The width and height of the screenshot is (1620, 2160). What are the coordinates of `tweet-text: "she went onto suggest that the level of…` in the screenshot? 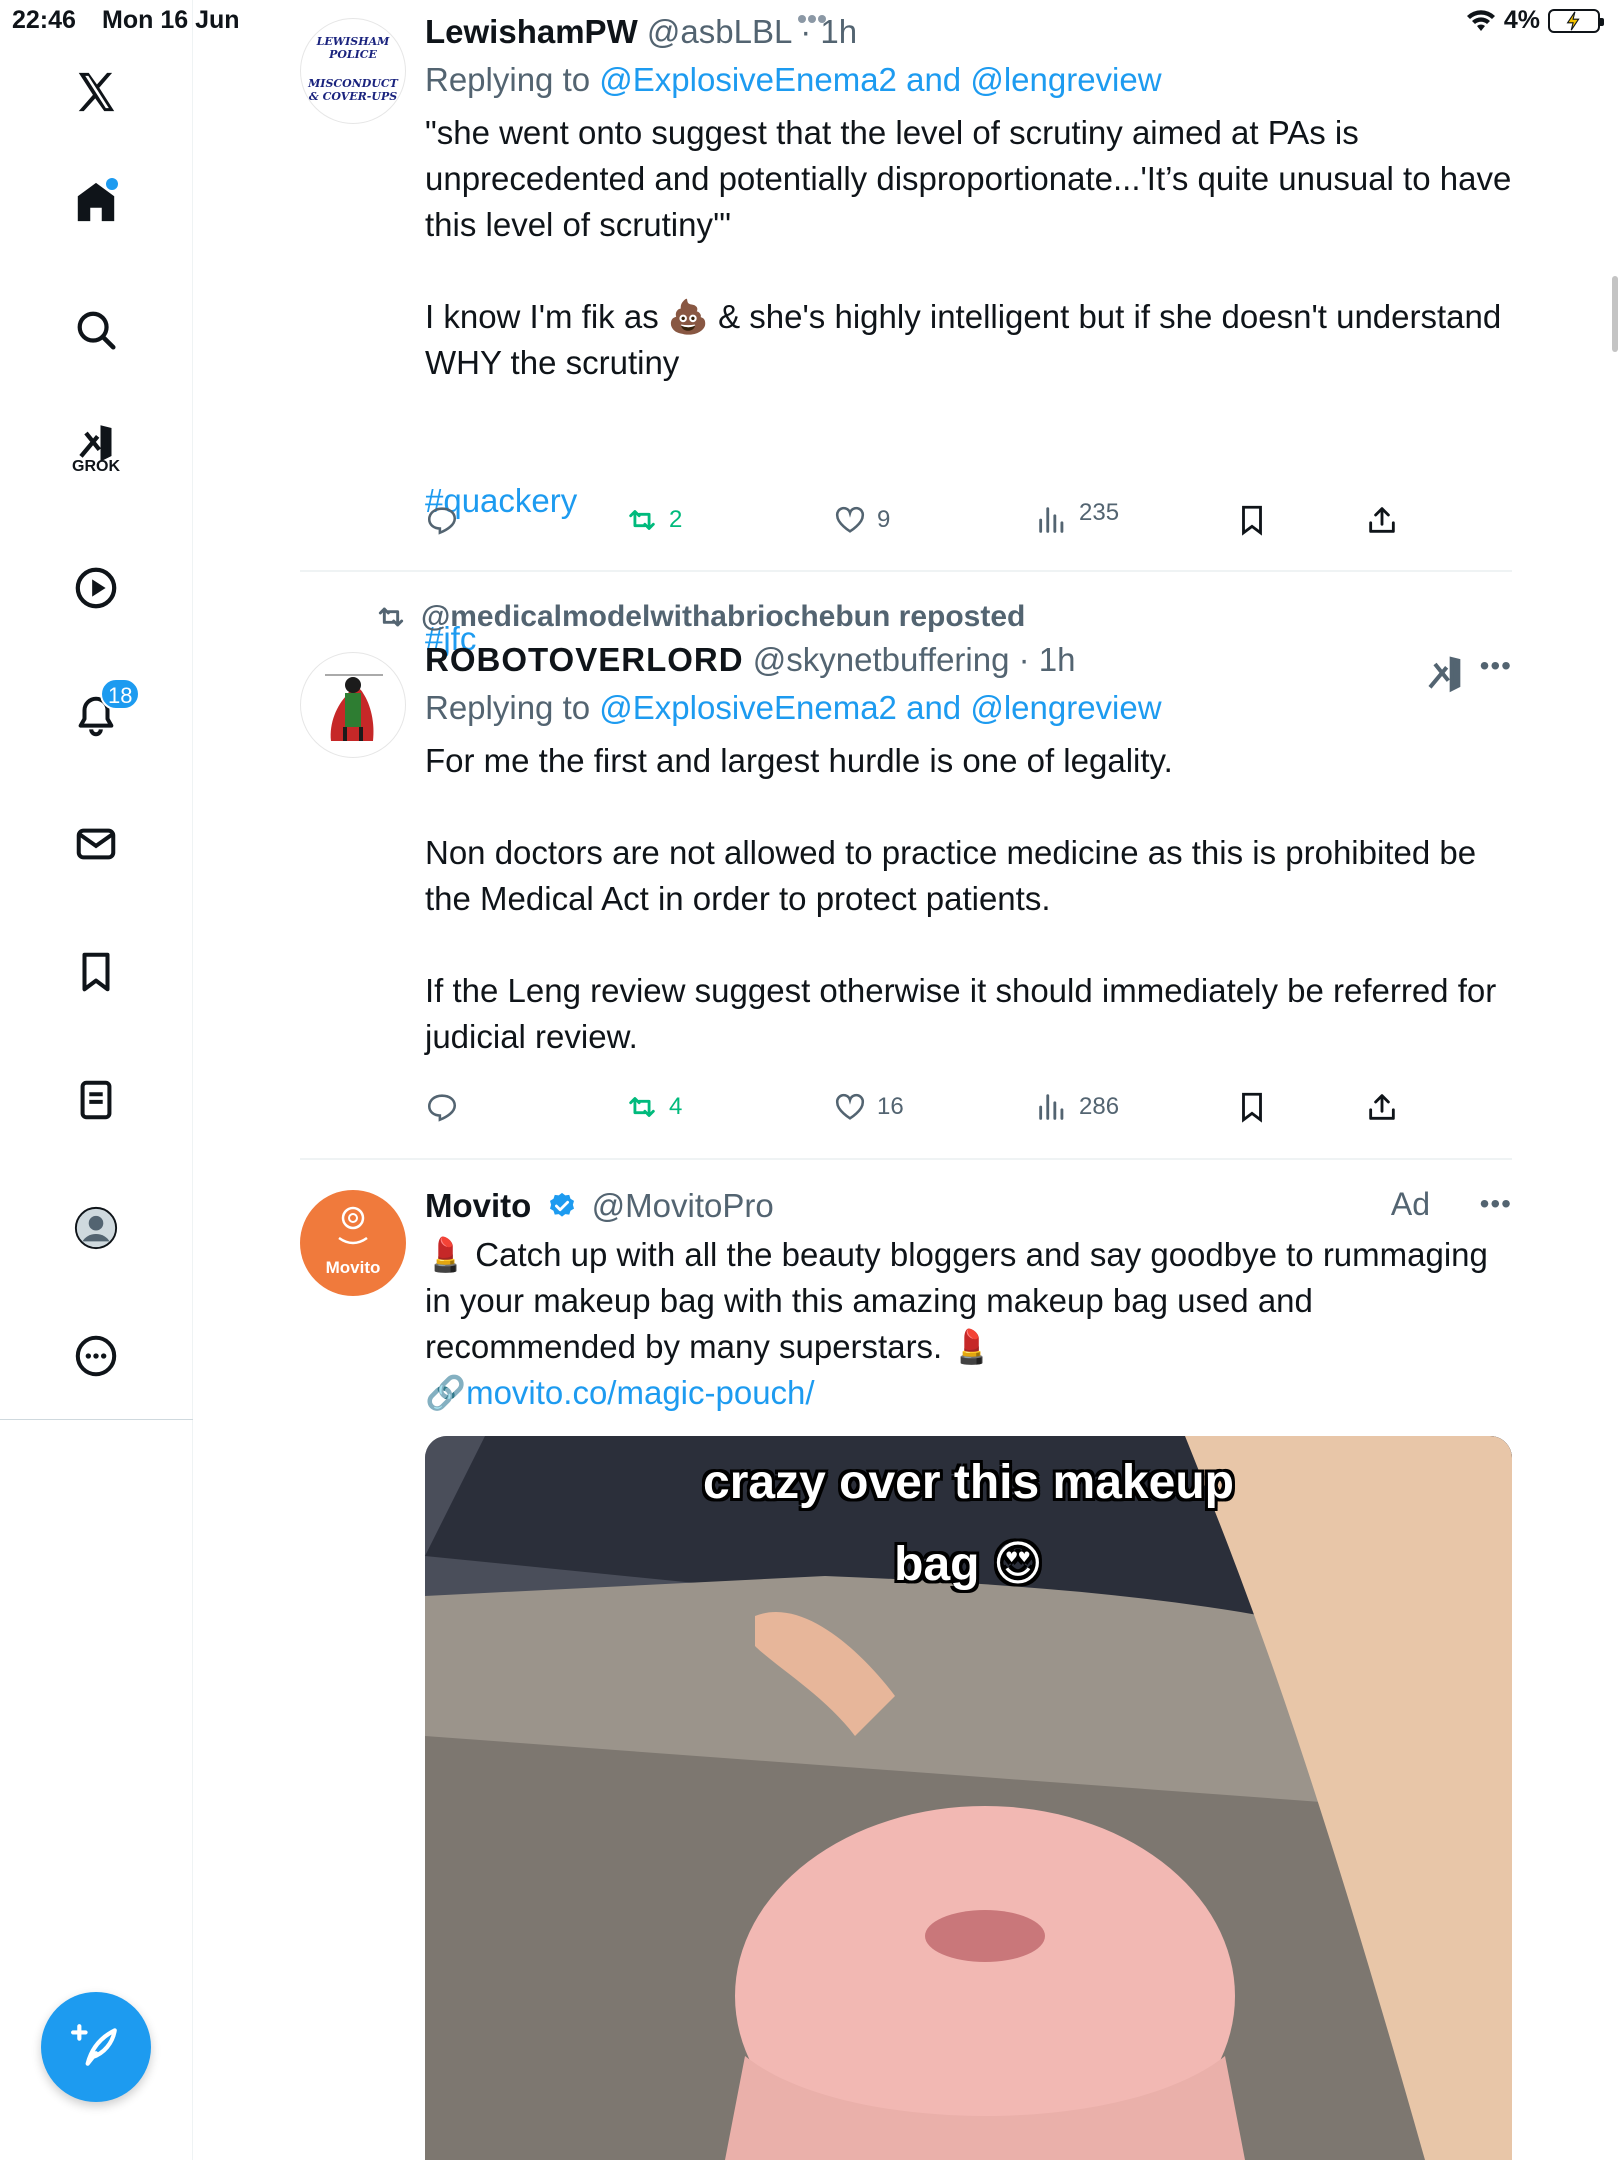 It's located at (973, 178).